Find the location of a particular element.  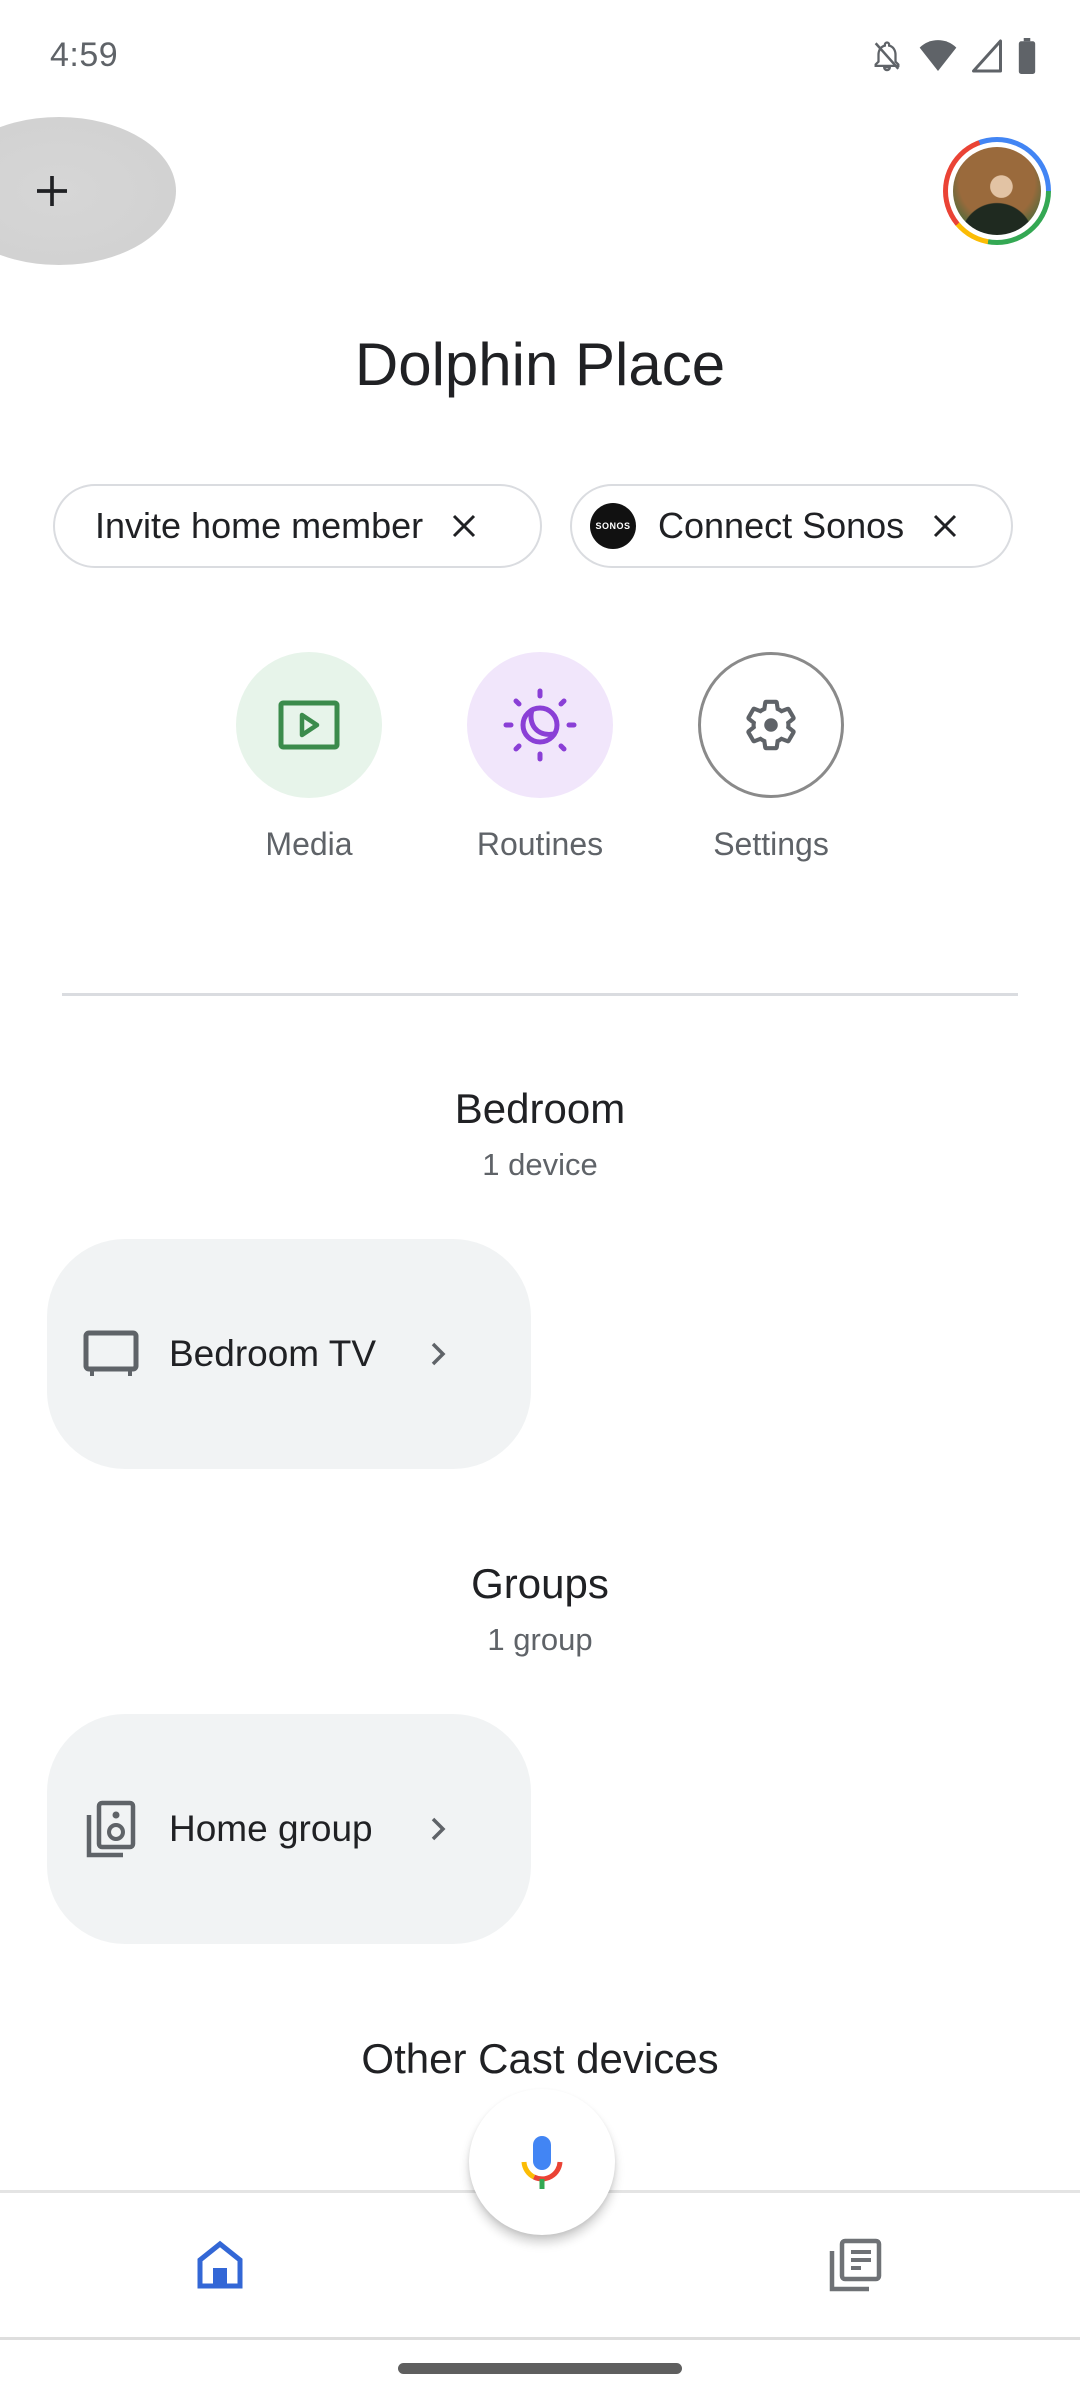

status-time: 4:59 is located at coordinates (84, 55).